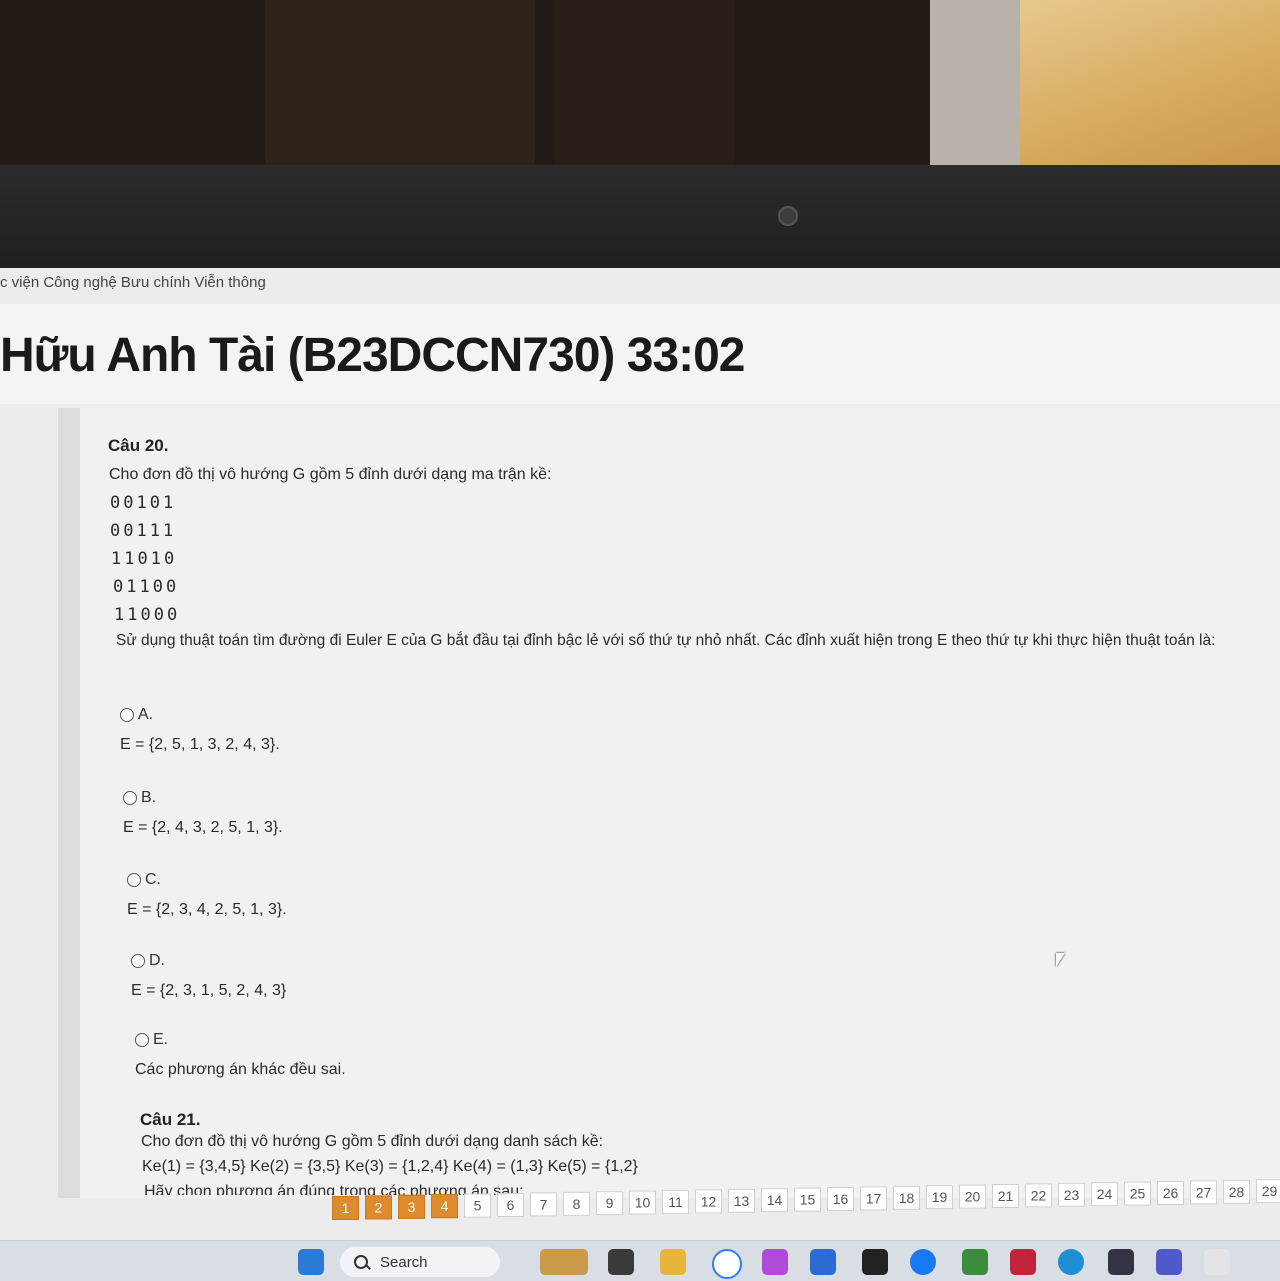 This screenshot has width=1280, height=1281. Describe the element at coordinates (873, 1198) in the screenshot. I see `question-nav-button: 17` at that location.